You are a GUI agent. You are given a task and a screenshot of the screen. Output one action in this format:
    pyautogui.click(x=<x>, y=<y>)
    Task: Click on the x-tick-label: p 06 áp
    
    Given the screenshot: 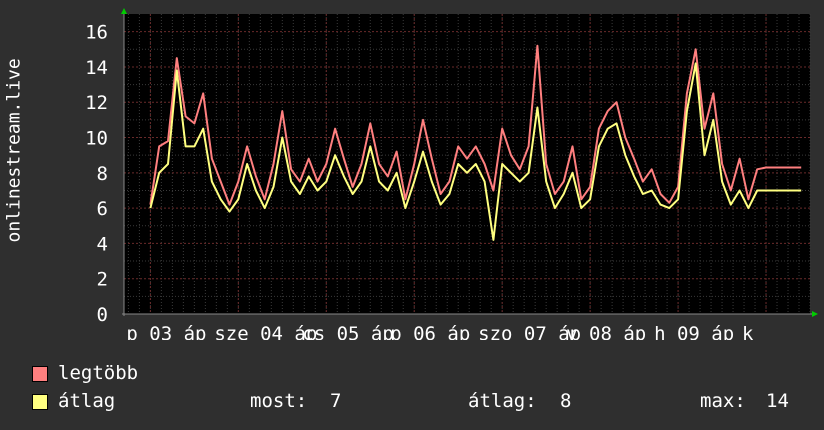 What is the action you would take?
    pyautogui.click(x=430, y=331)
    